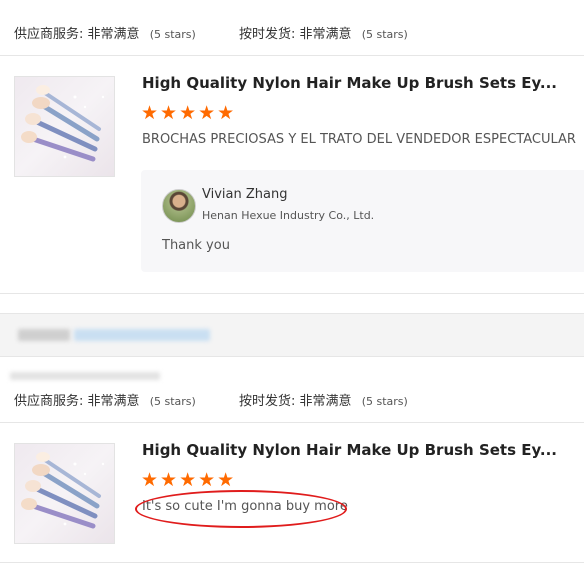 The image size is (584, 572). Describe the element at coordinates (292, 335) in the screenshot. I see `reviewer-header-band` at that location.